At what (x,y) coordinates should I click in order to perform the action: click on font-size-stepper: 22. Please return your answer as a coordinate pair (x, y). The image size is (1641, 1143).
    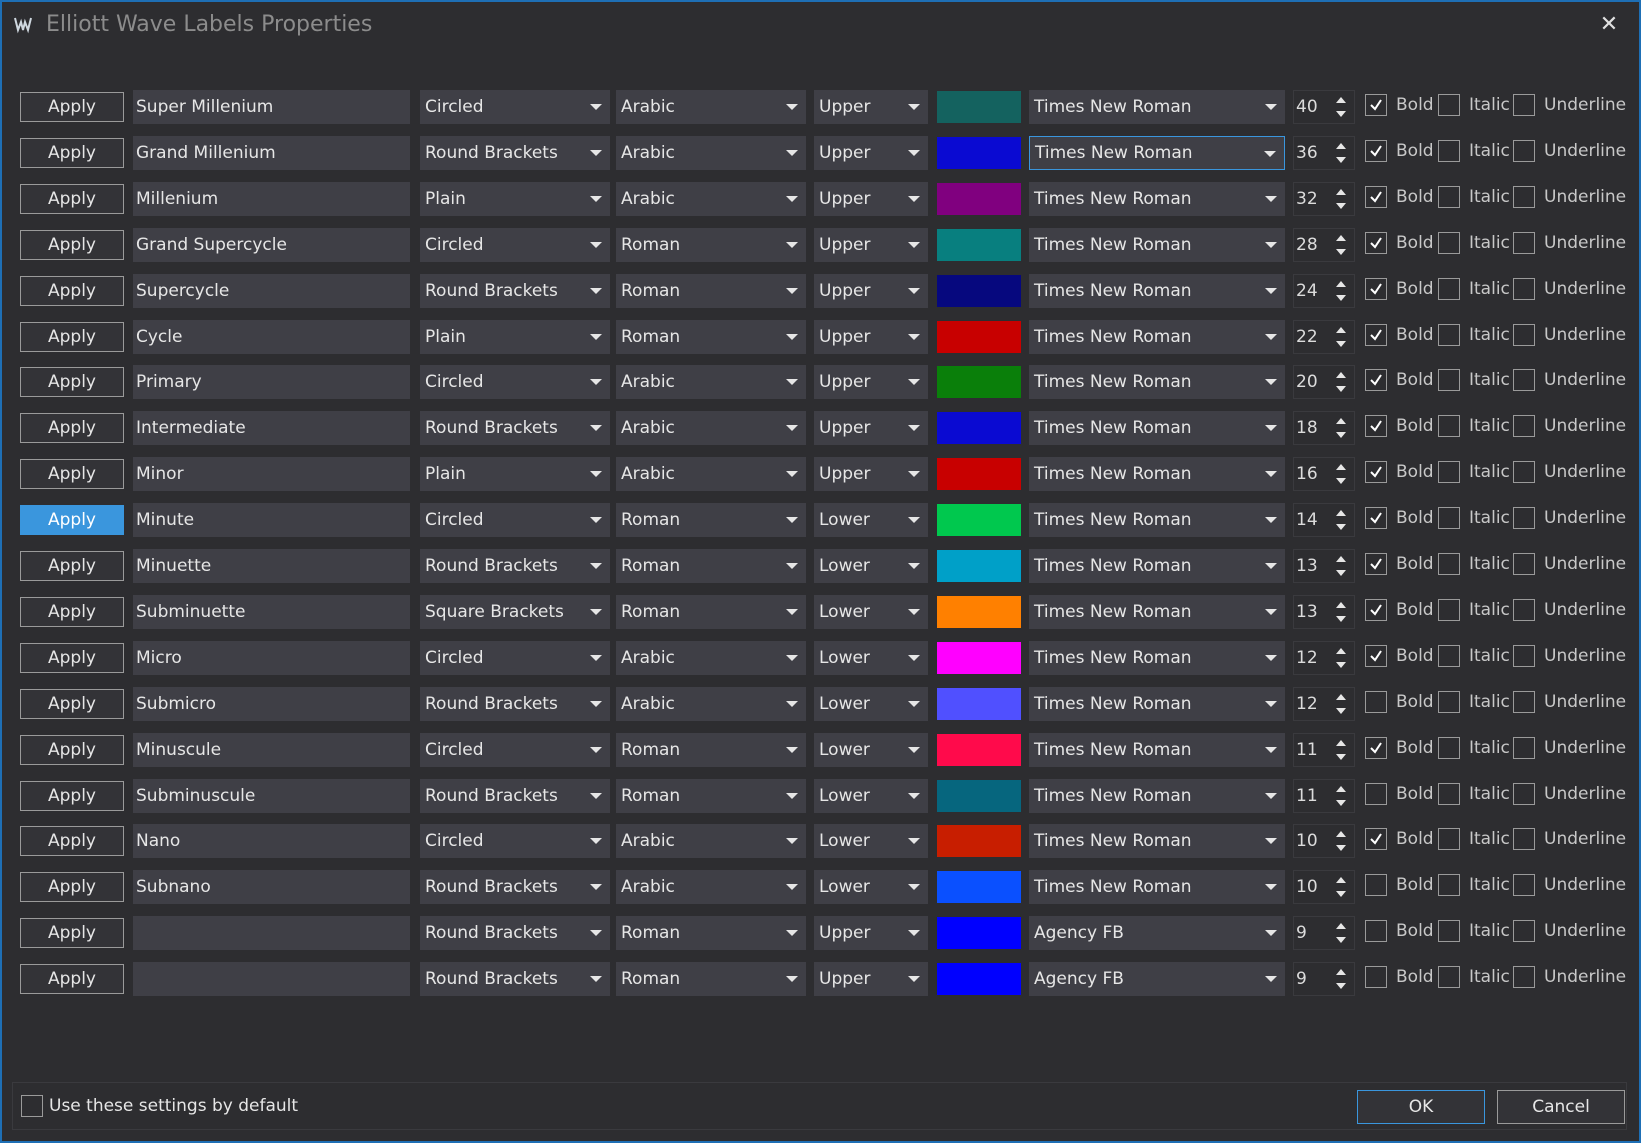
    Looking at the image, I should click on (1324, 336).